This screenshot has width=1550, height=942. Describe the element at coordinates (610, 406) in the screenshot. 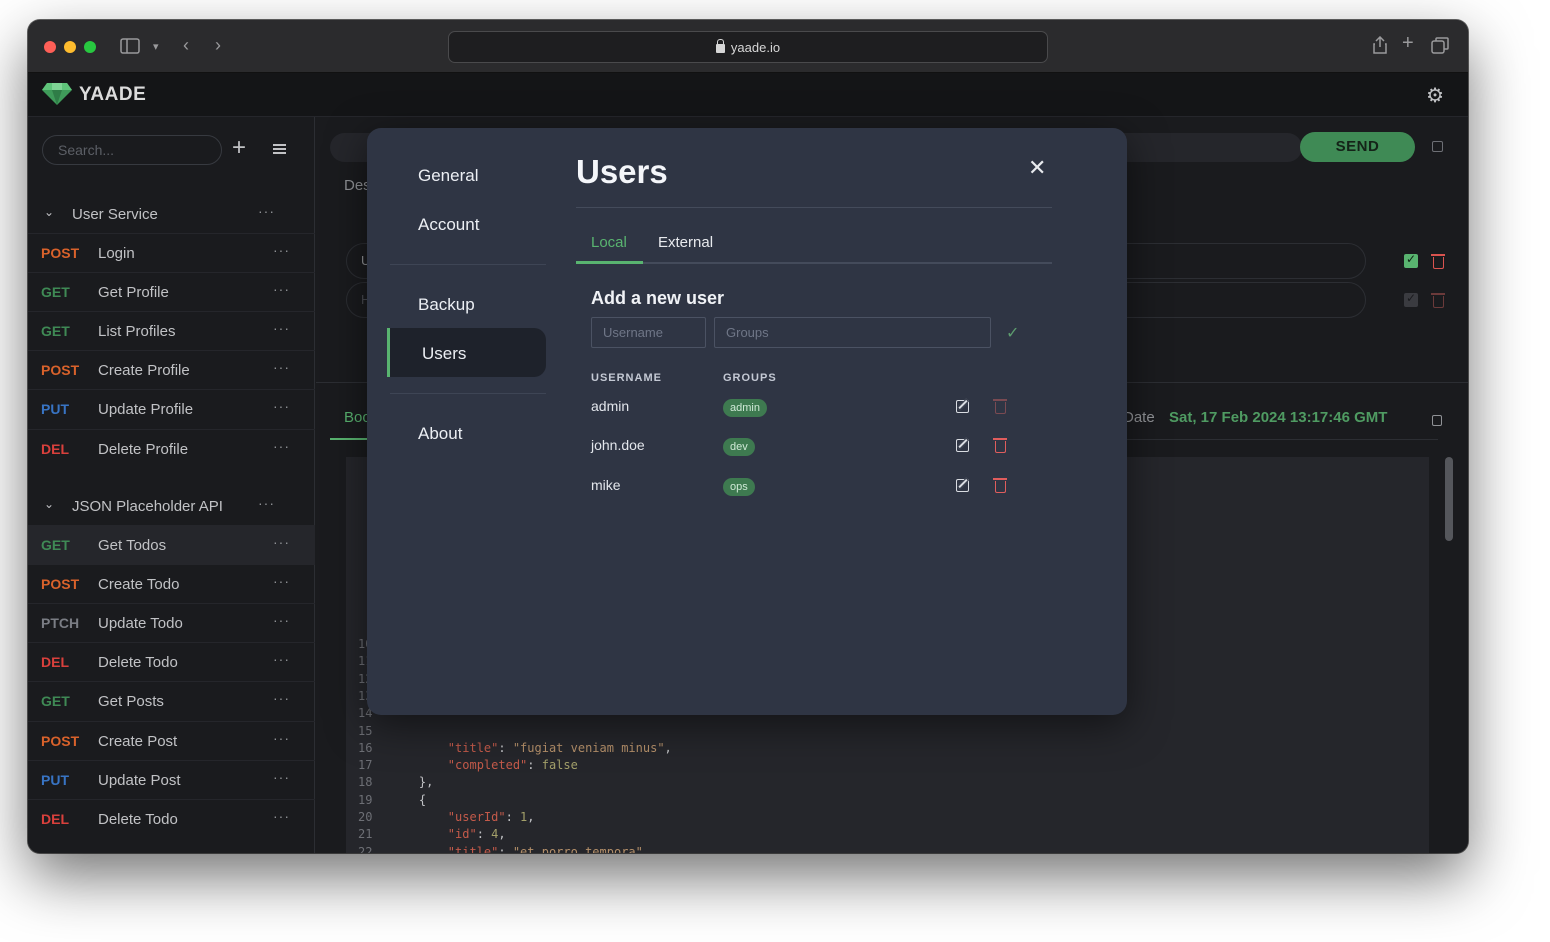

I see `user-username: admin` at that location.